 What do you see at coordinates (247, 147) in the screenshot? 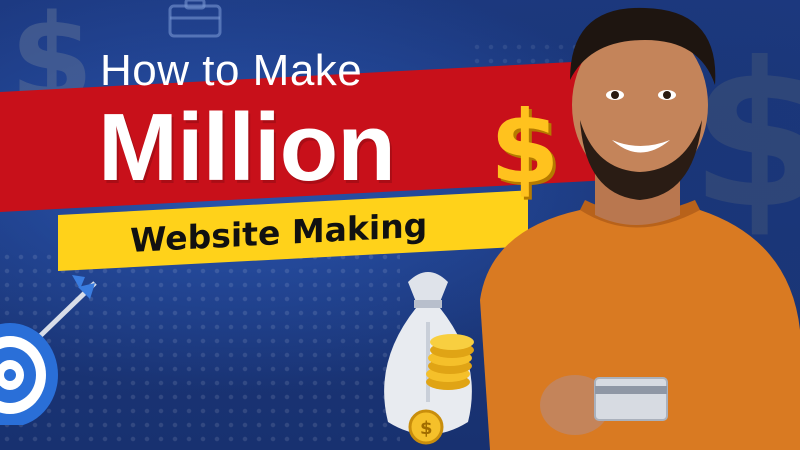
I see `title-line-2: Million` at bounding box center [247, 147].